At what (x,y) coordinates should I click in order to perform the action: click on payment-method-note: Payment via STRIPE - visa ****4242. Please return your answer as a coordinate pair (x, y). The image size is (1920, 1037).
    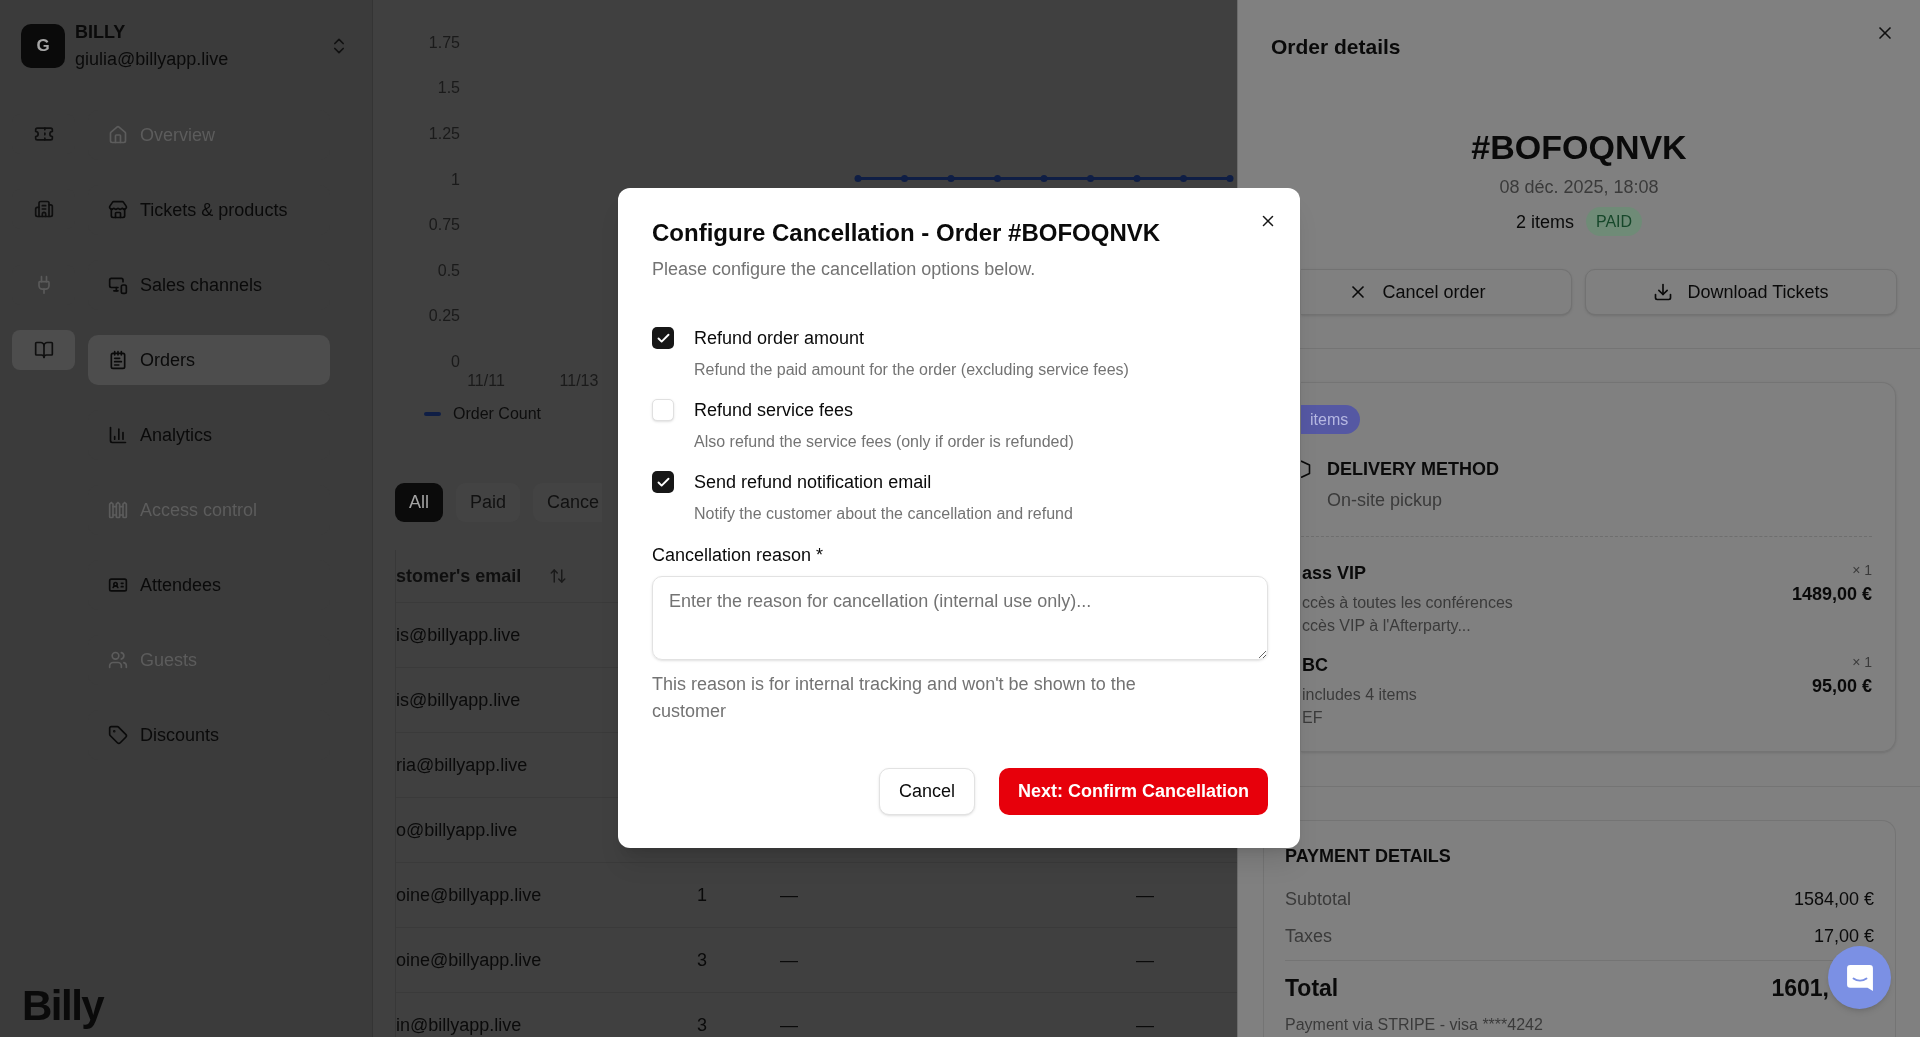
    Looking at the image, I should click on (1414, 1025).